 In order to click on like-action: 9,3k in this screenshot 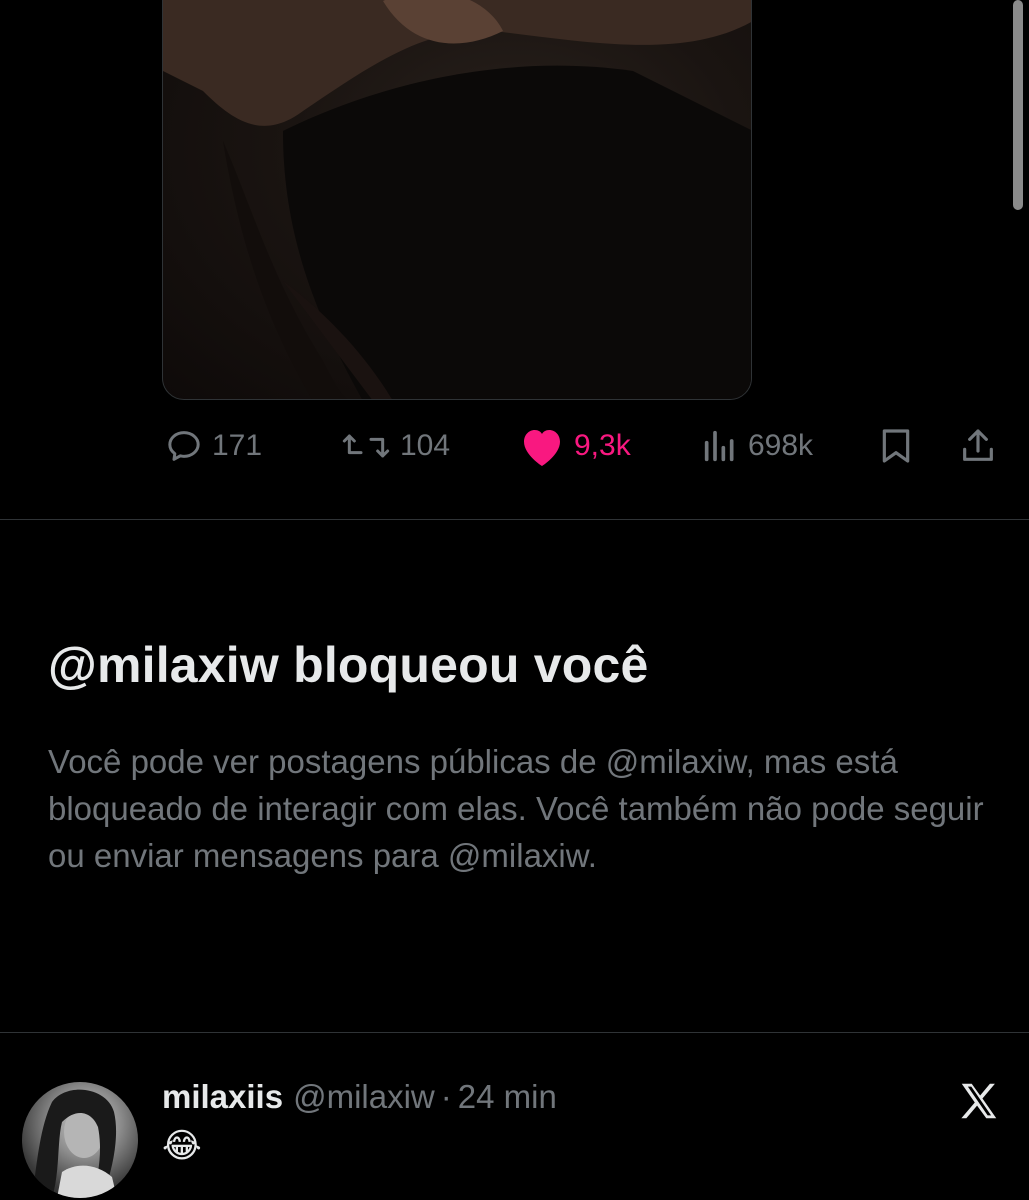, I will do `click(574, 446)`.